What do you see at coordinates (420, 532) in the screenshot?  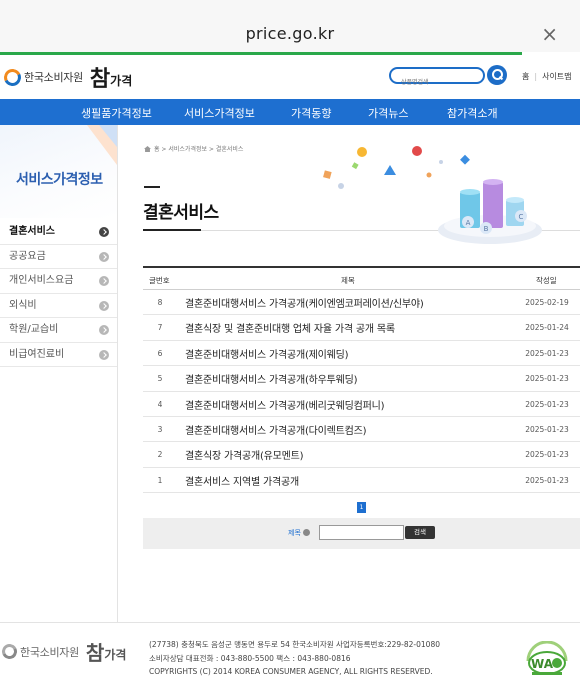 I see `board-search-button: 검색` at bounding box center [420, 532].